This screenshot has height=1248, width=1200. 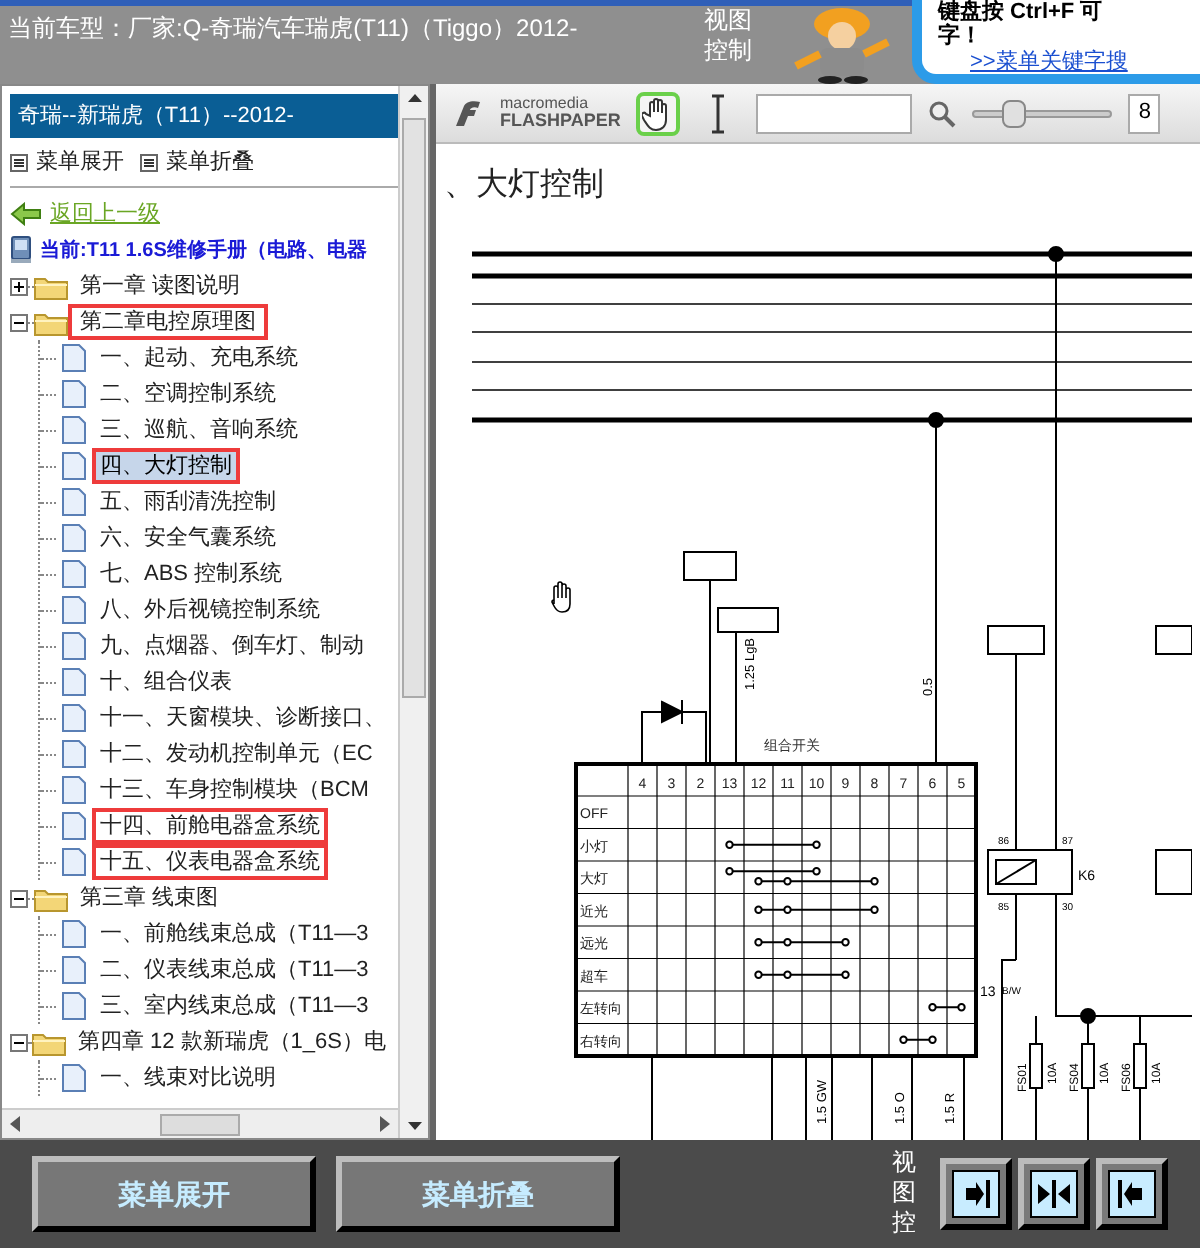 I want to click on keyword-search-link: >>菜单关键字搜, so click(x=1069, y=61).